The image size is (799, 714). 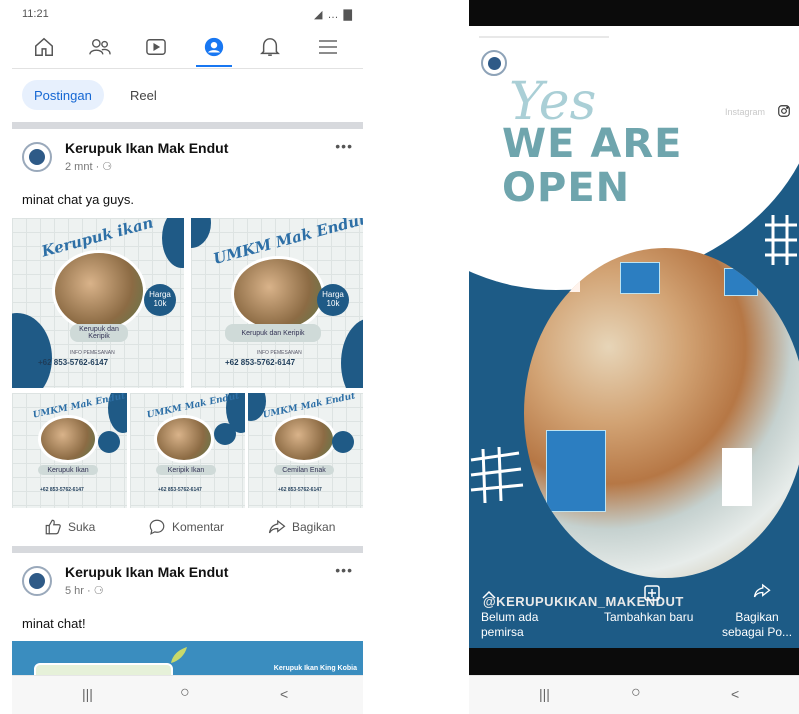 What do you see at coordinates (143, 95) in the screenshot?
I see `tab-reels: Reel` at bounding box center [143, 95].